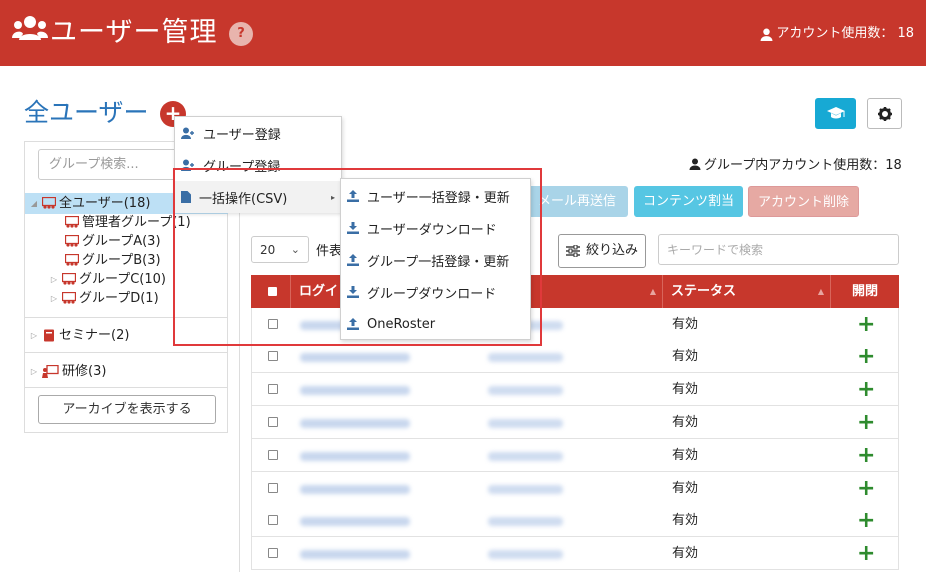  Describe the element at coordinates (688, 201) in the screenshot. I see `content-assign-button: コンテンツ割当` at that location.